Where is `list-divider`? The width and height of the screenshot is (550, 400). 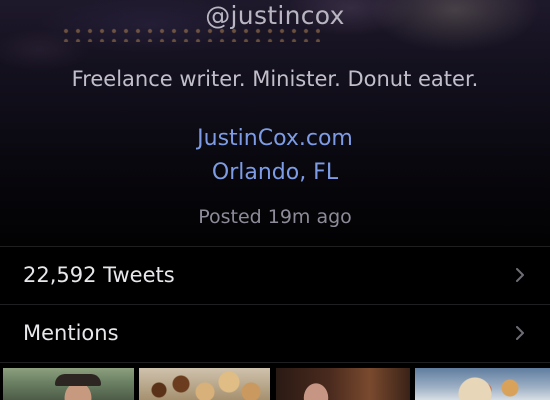 list-divider is located at coordinates (275, 362).